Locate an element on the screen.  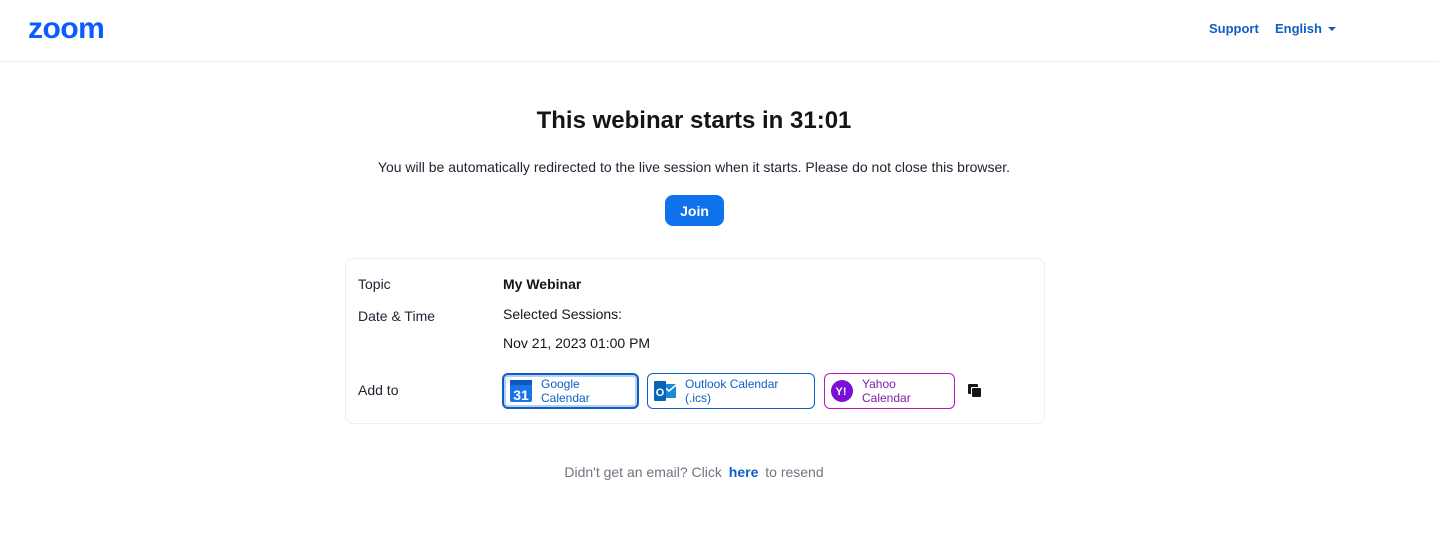
outlook-calendar-button: O Outlook Calendar (.ics) is located at coordinates (731, 391).